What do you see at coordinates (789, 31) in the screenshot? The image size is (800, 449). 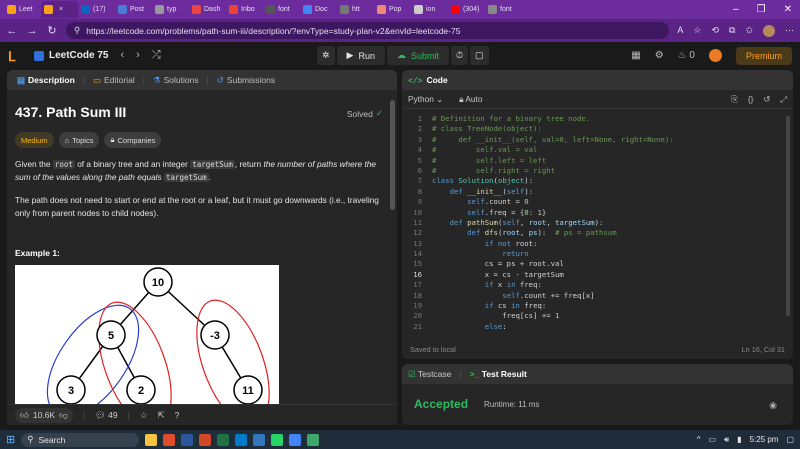 I see `menu-icon: ⋯` at bounding box center [789, 31].